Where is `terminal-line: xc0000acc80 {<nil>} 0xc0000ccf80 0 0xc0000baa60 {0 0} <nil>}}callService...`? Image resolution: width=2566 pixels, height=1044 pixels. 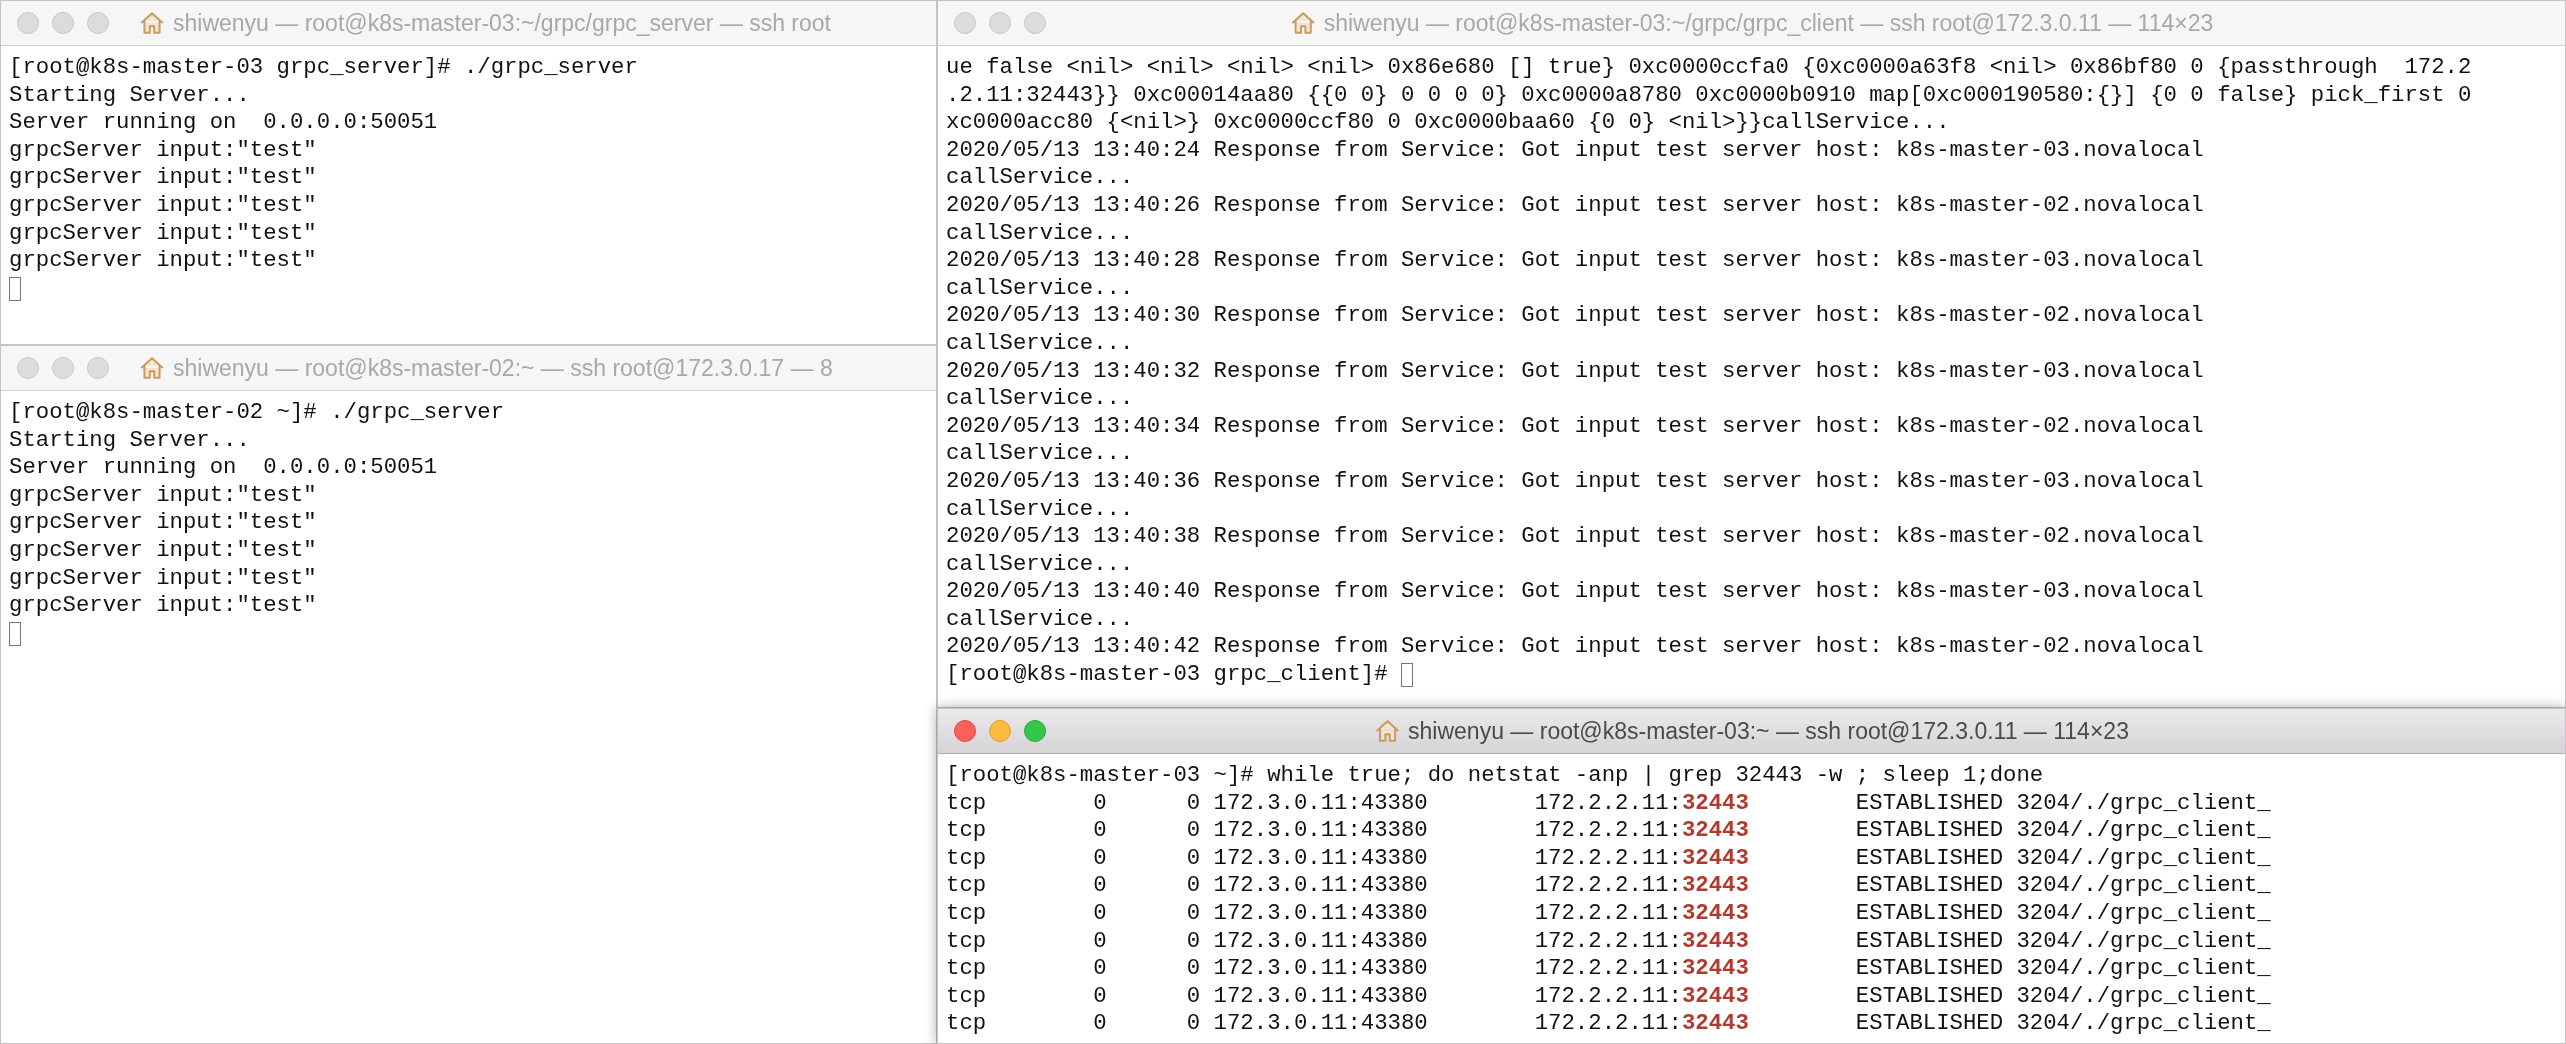 terminal-line: xc0000acc80 {<nil>} 0xc0000ccf80 0 0xc0000baa60 {0 0} <nil>}}callService... is located at coordinates (1448, 123).